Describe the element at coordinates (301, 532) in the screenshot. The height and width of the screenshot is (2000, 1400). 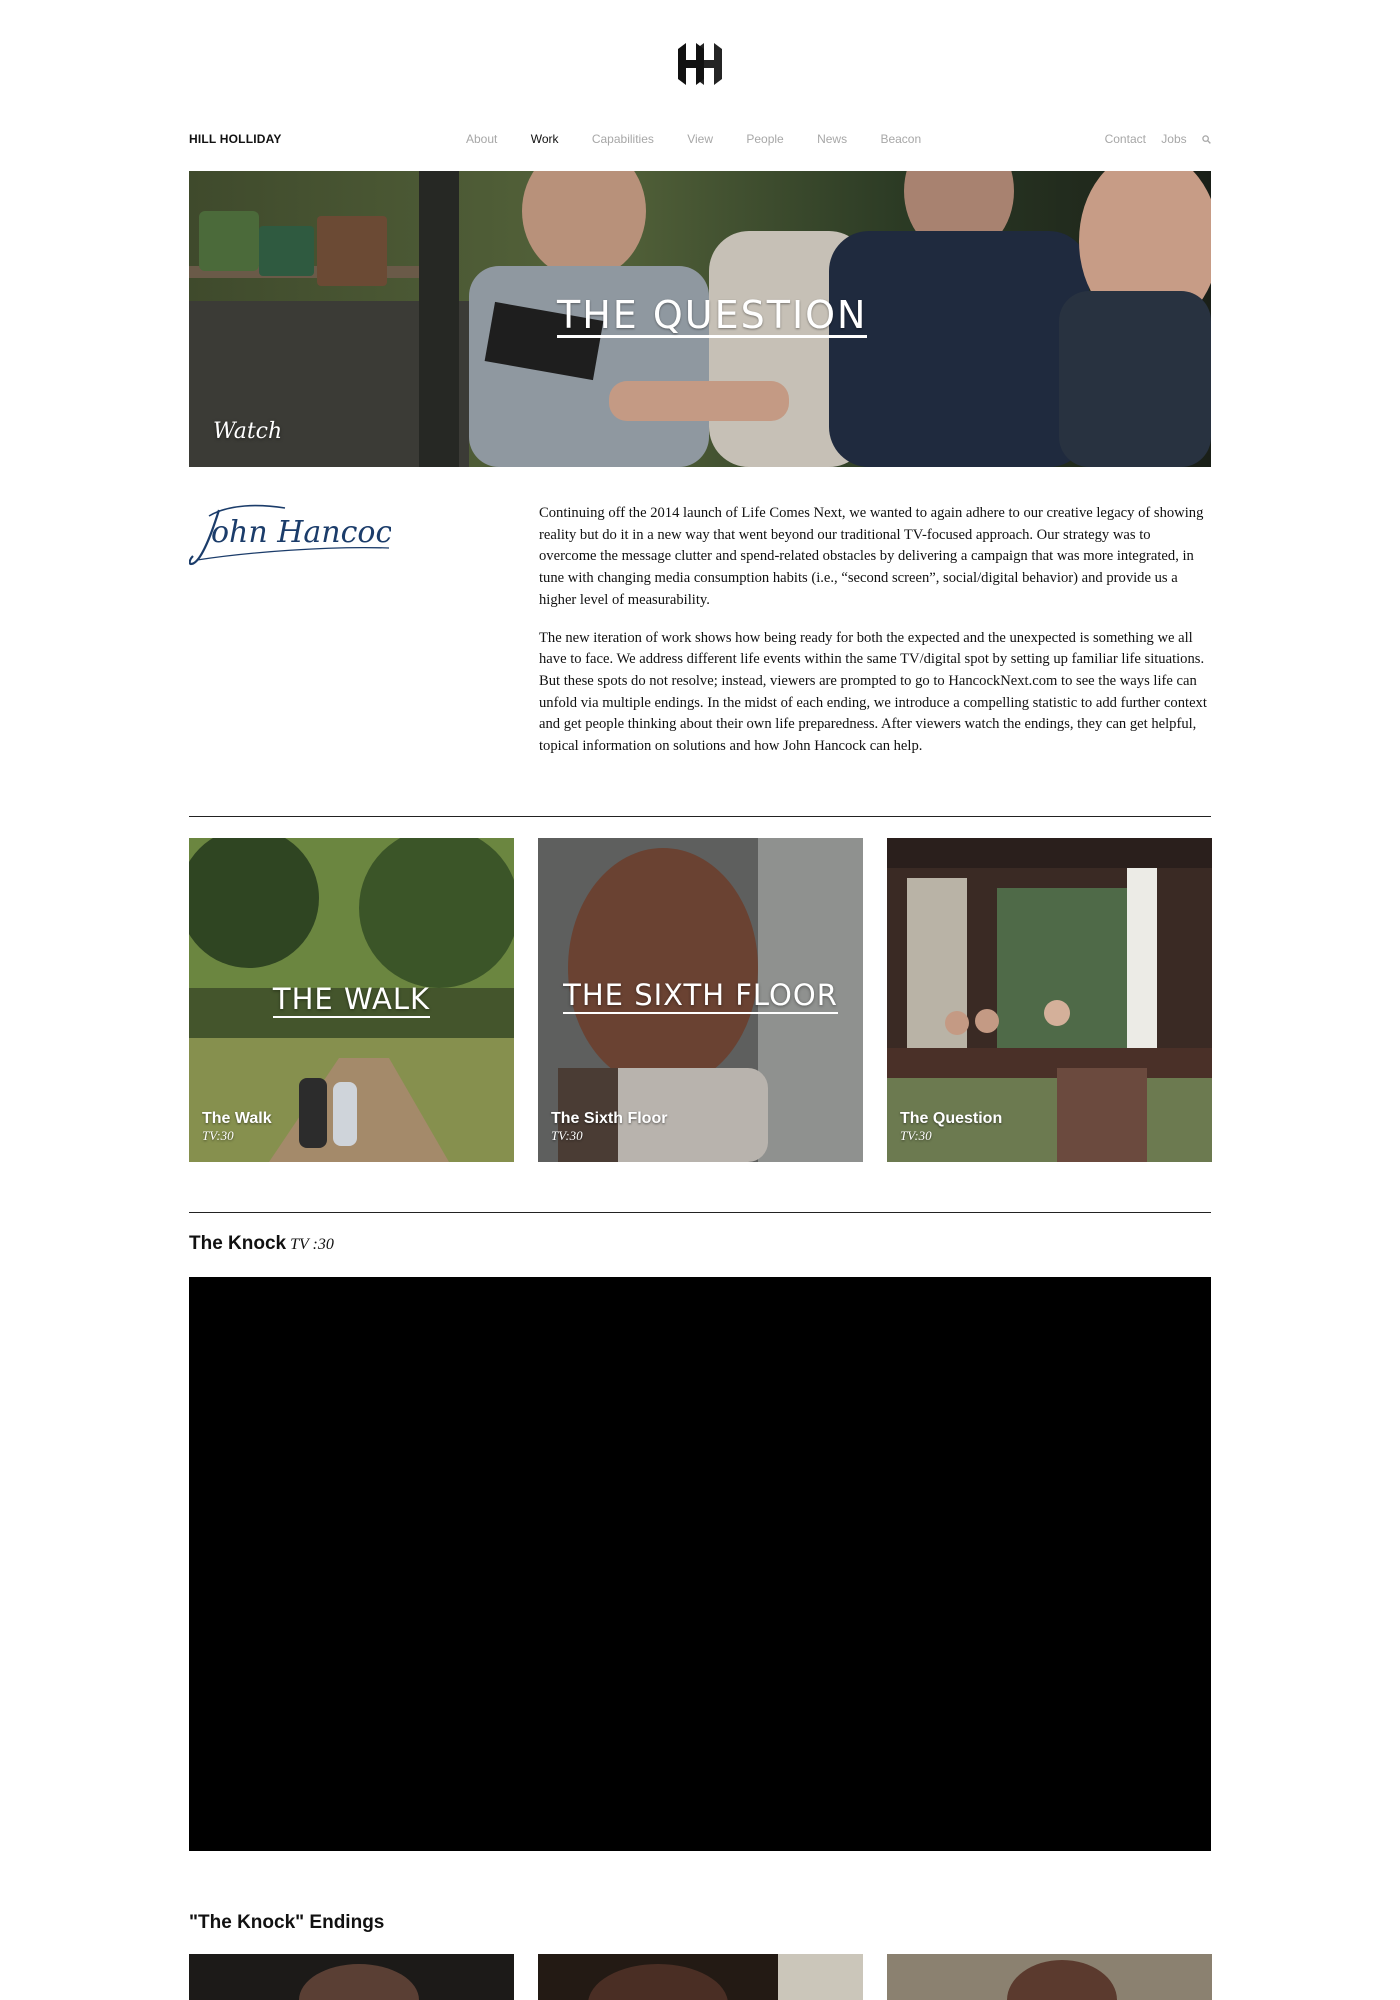
I see `svg-text: ohn Hancock` at that location.